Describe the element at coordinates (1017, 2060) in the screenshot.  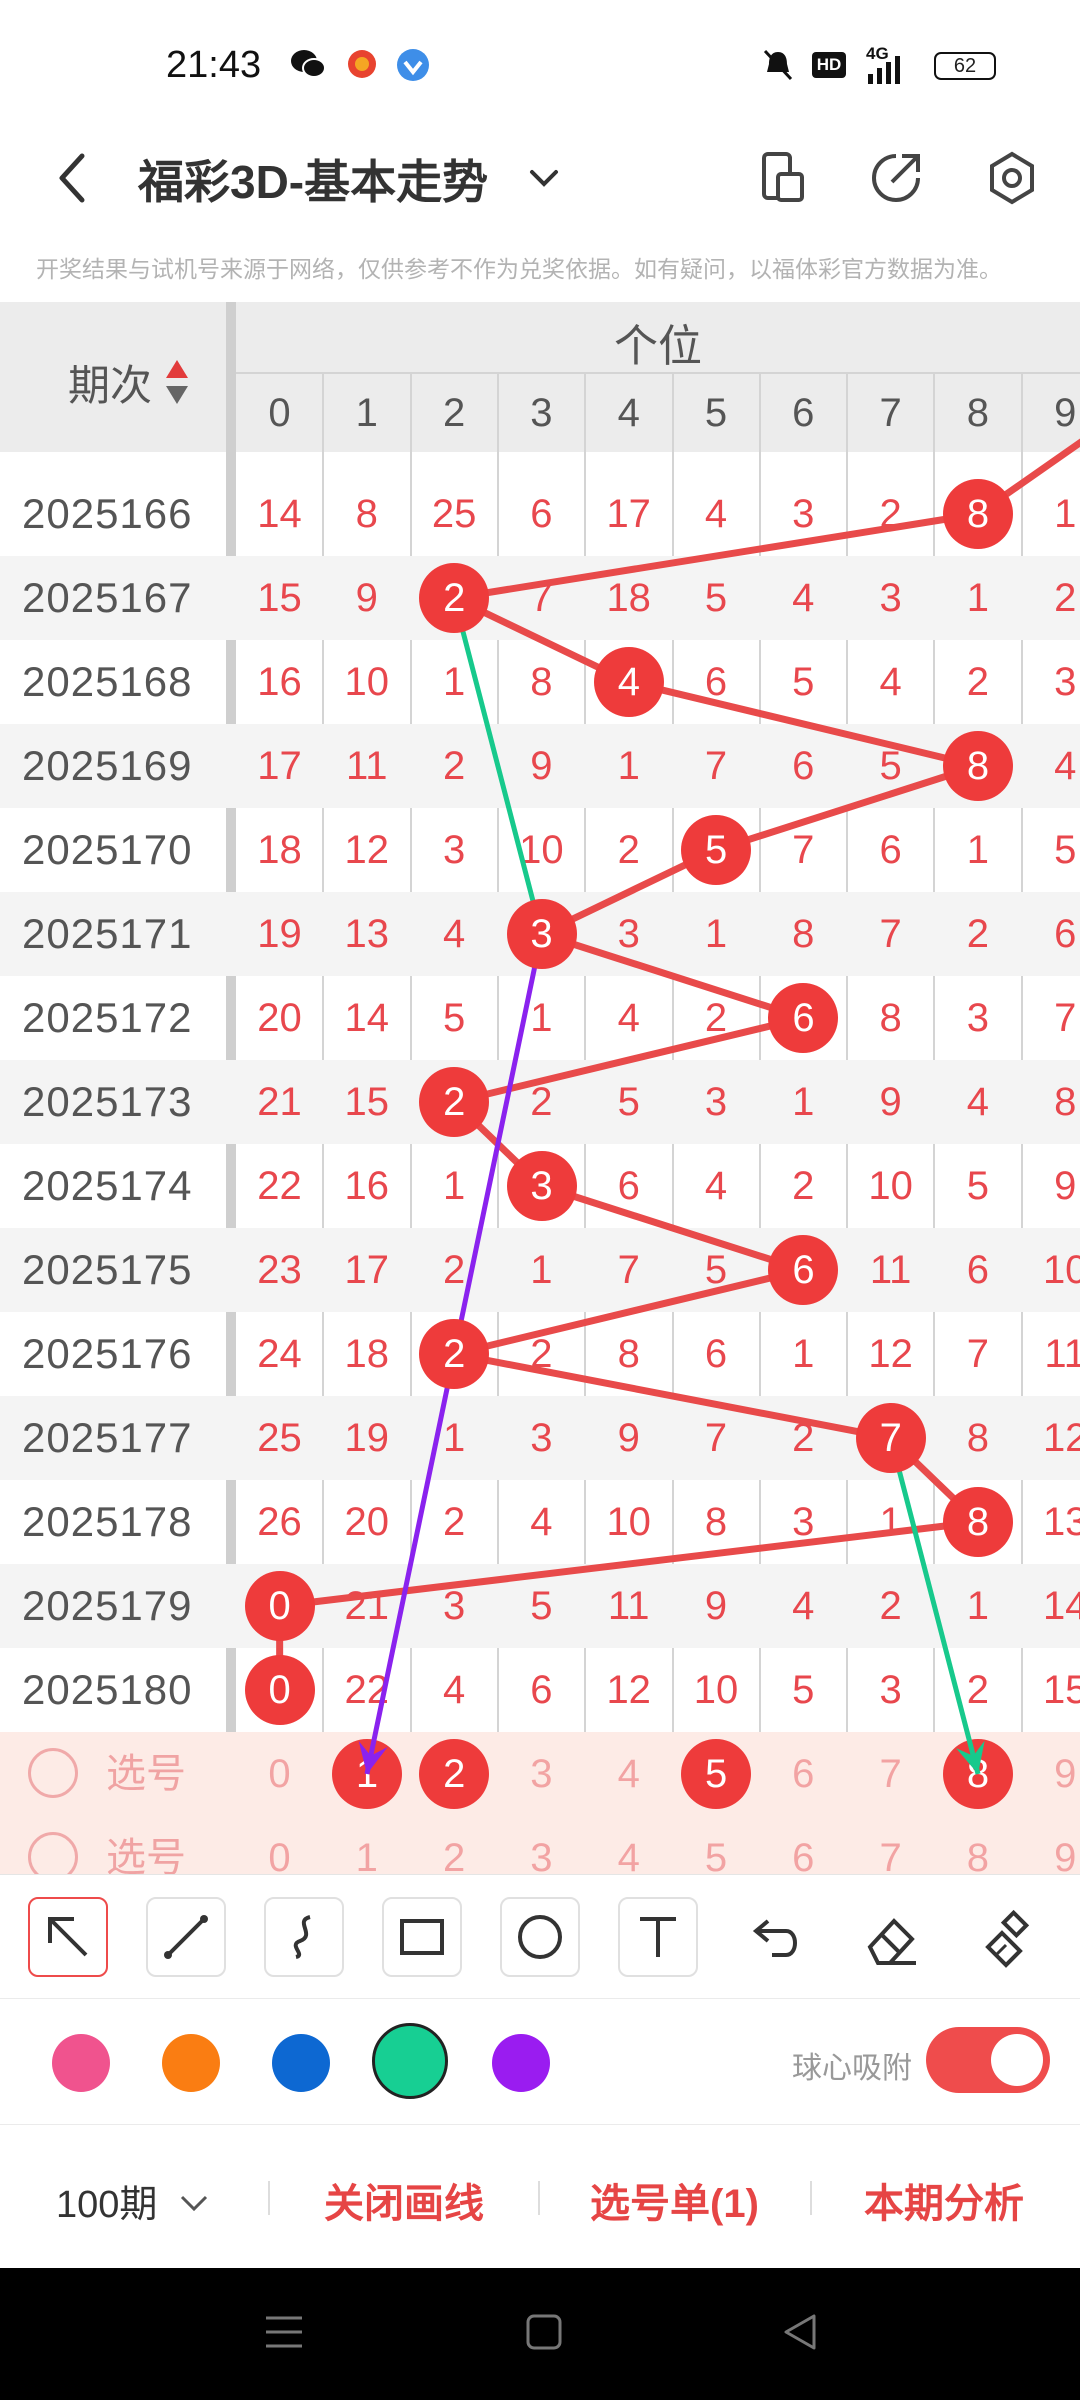
I see `toggle-knob` at that location.